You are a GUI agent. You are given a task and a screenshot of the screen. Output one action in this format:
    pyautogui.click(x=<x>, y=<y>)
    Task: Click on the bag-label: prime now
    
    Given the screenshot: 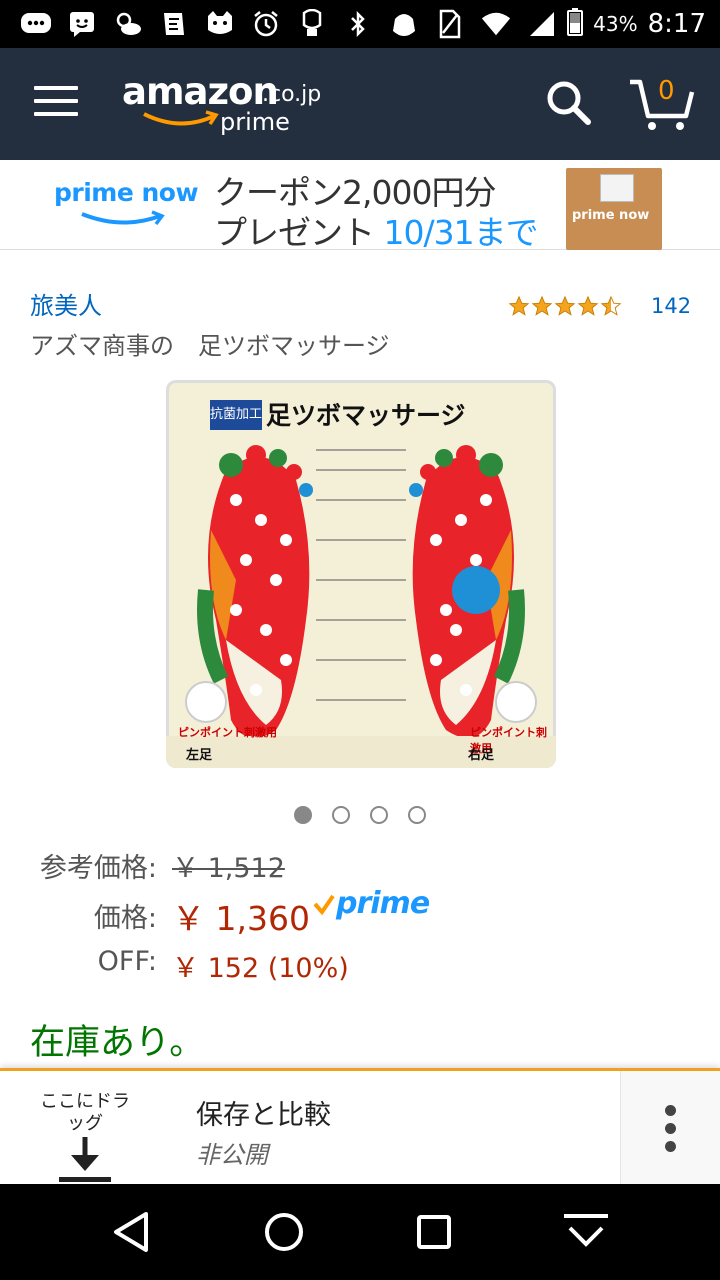 What is the action you would take?
    pyautogui.click(x=611, y=215)
    